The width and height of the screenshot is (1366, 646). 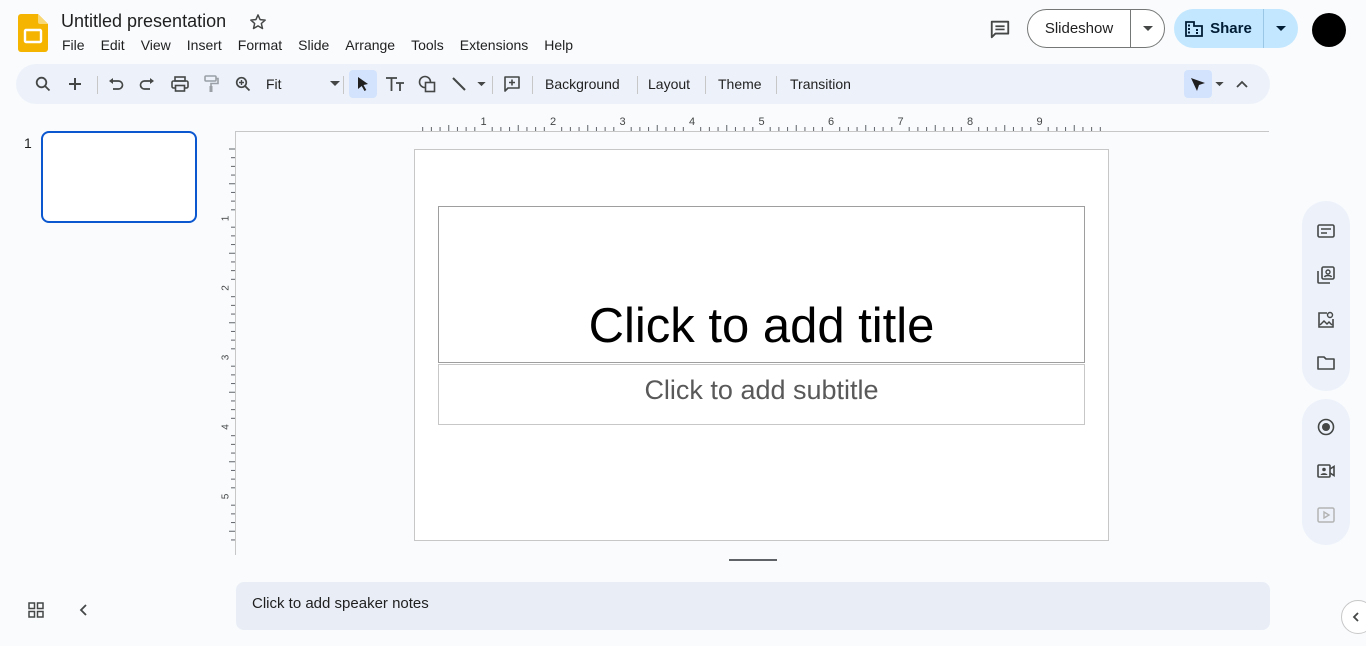 I want to click on document-title: Untitled presentation, so click(x=143, y=21).